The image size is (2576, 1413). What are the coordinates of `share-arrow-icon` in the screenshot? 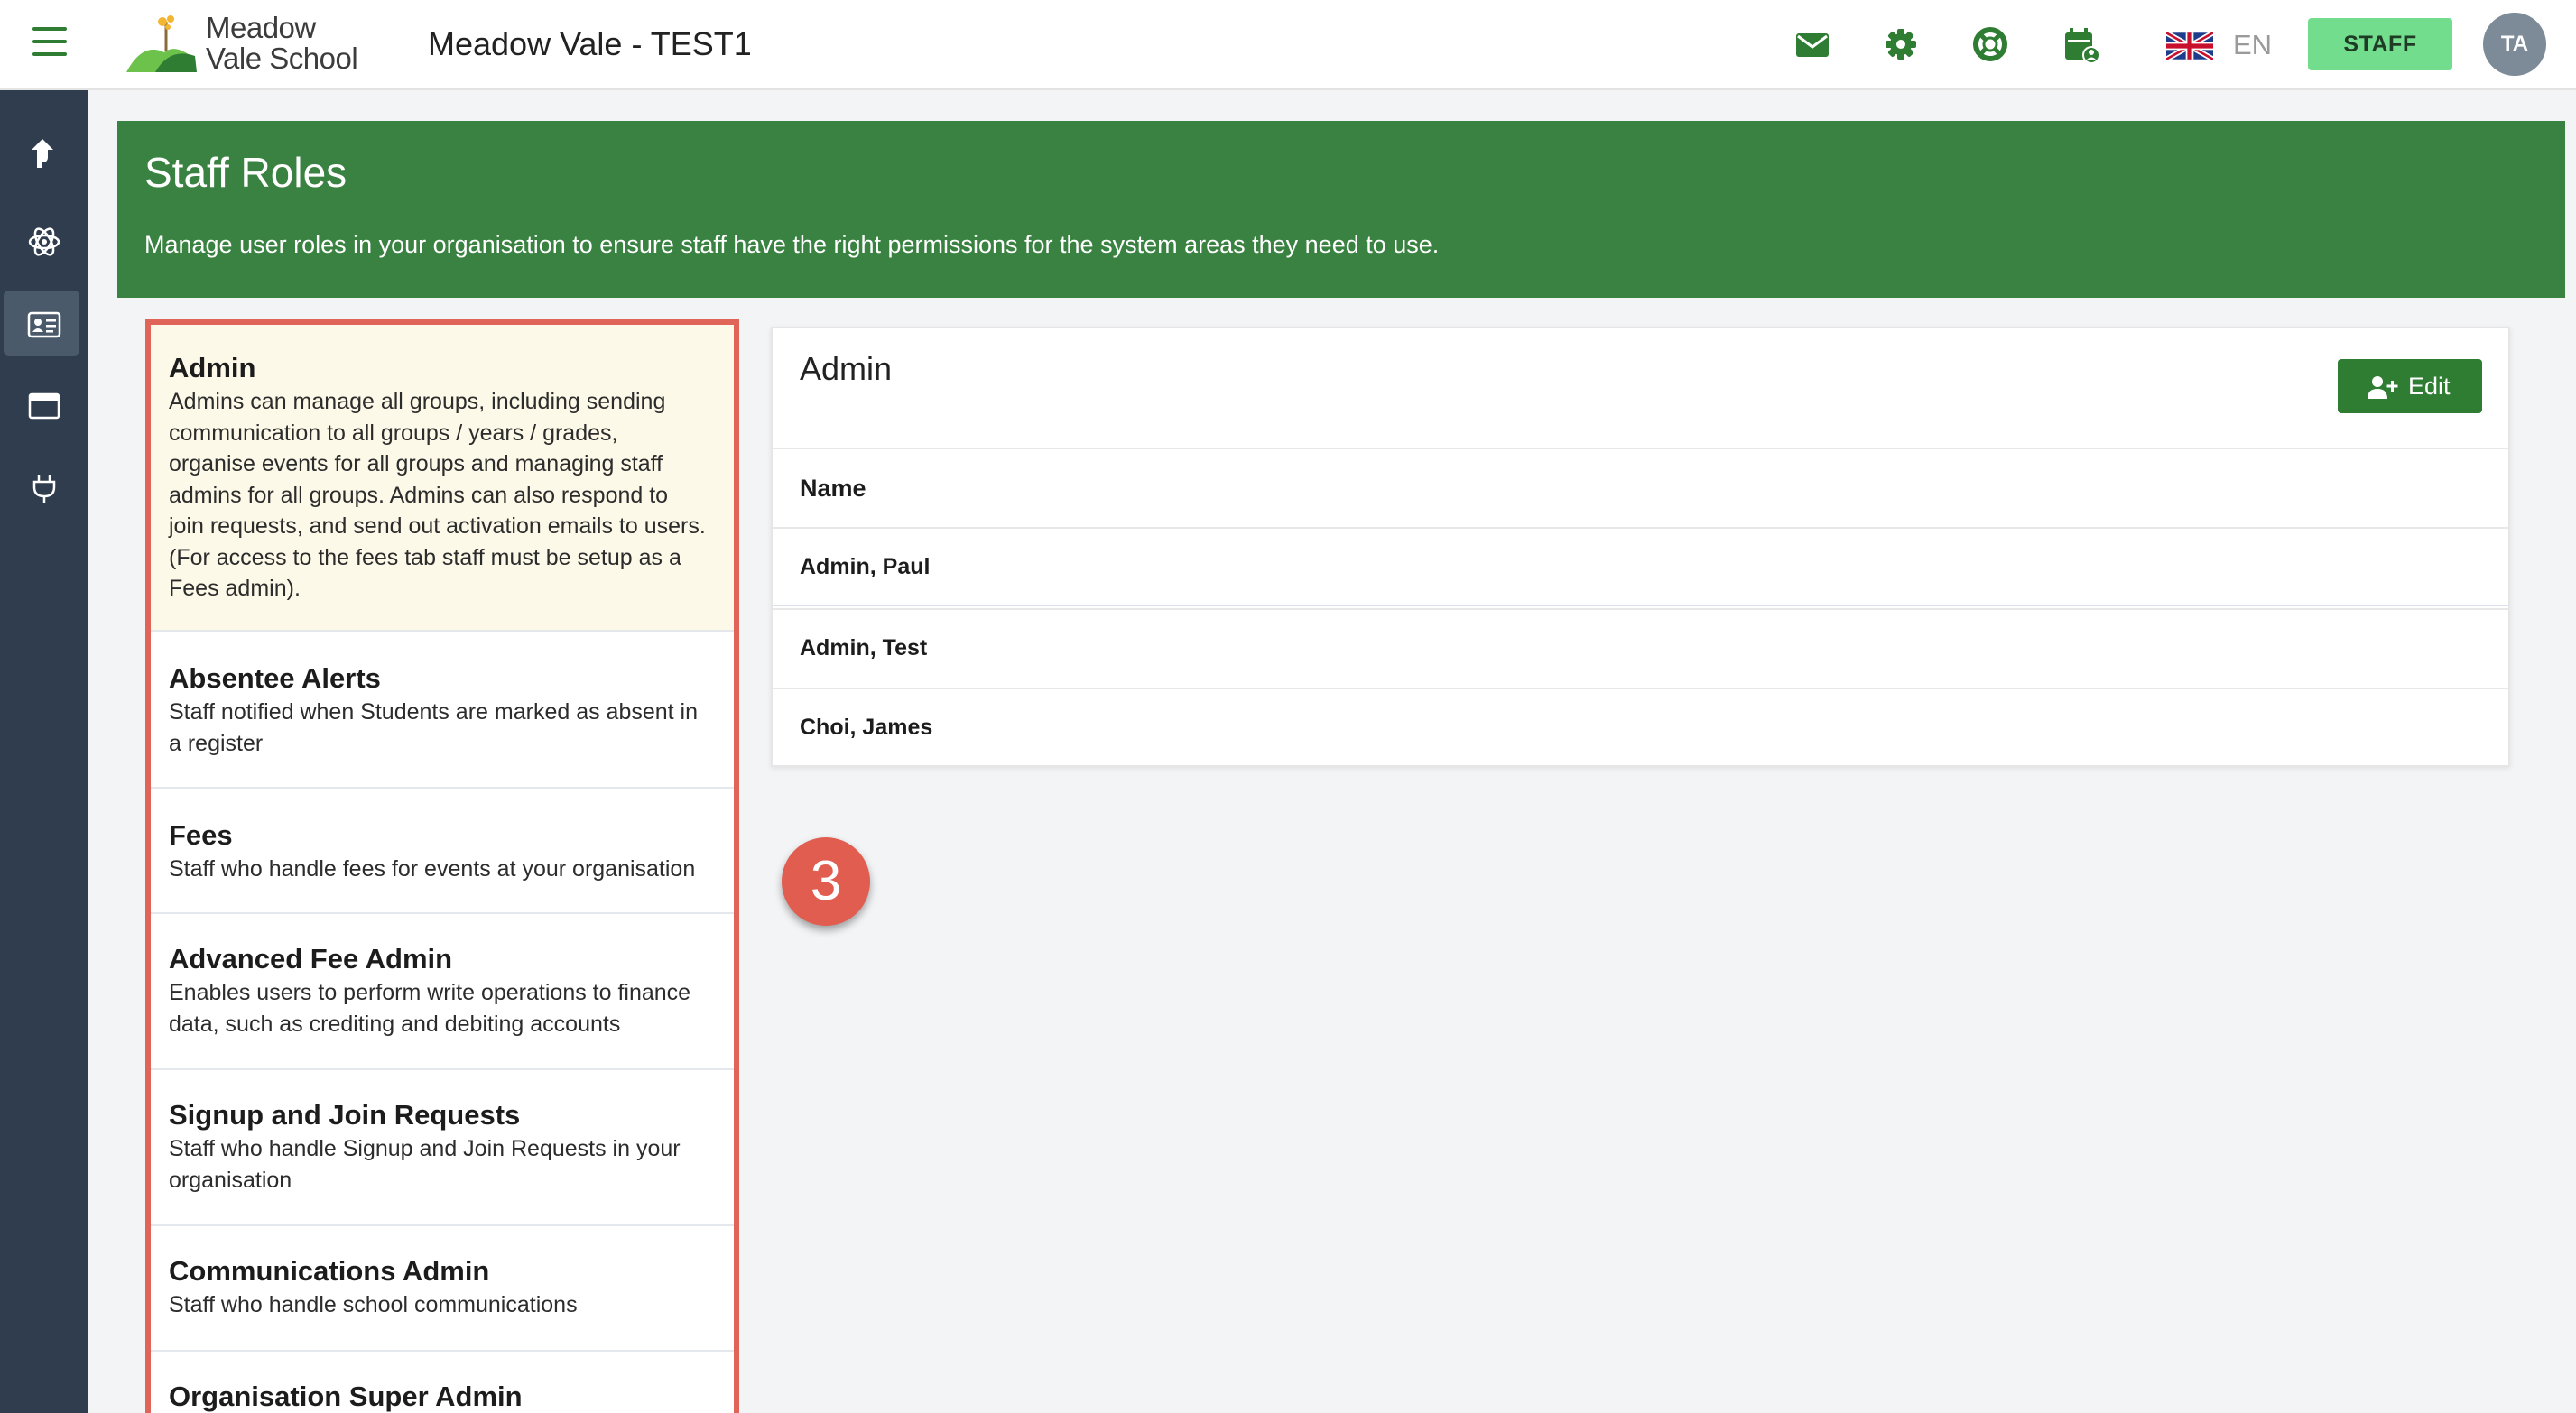 It's located at (43, 153).